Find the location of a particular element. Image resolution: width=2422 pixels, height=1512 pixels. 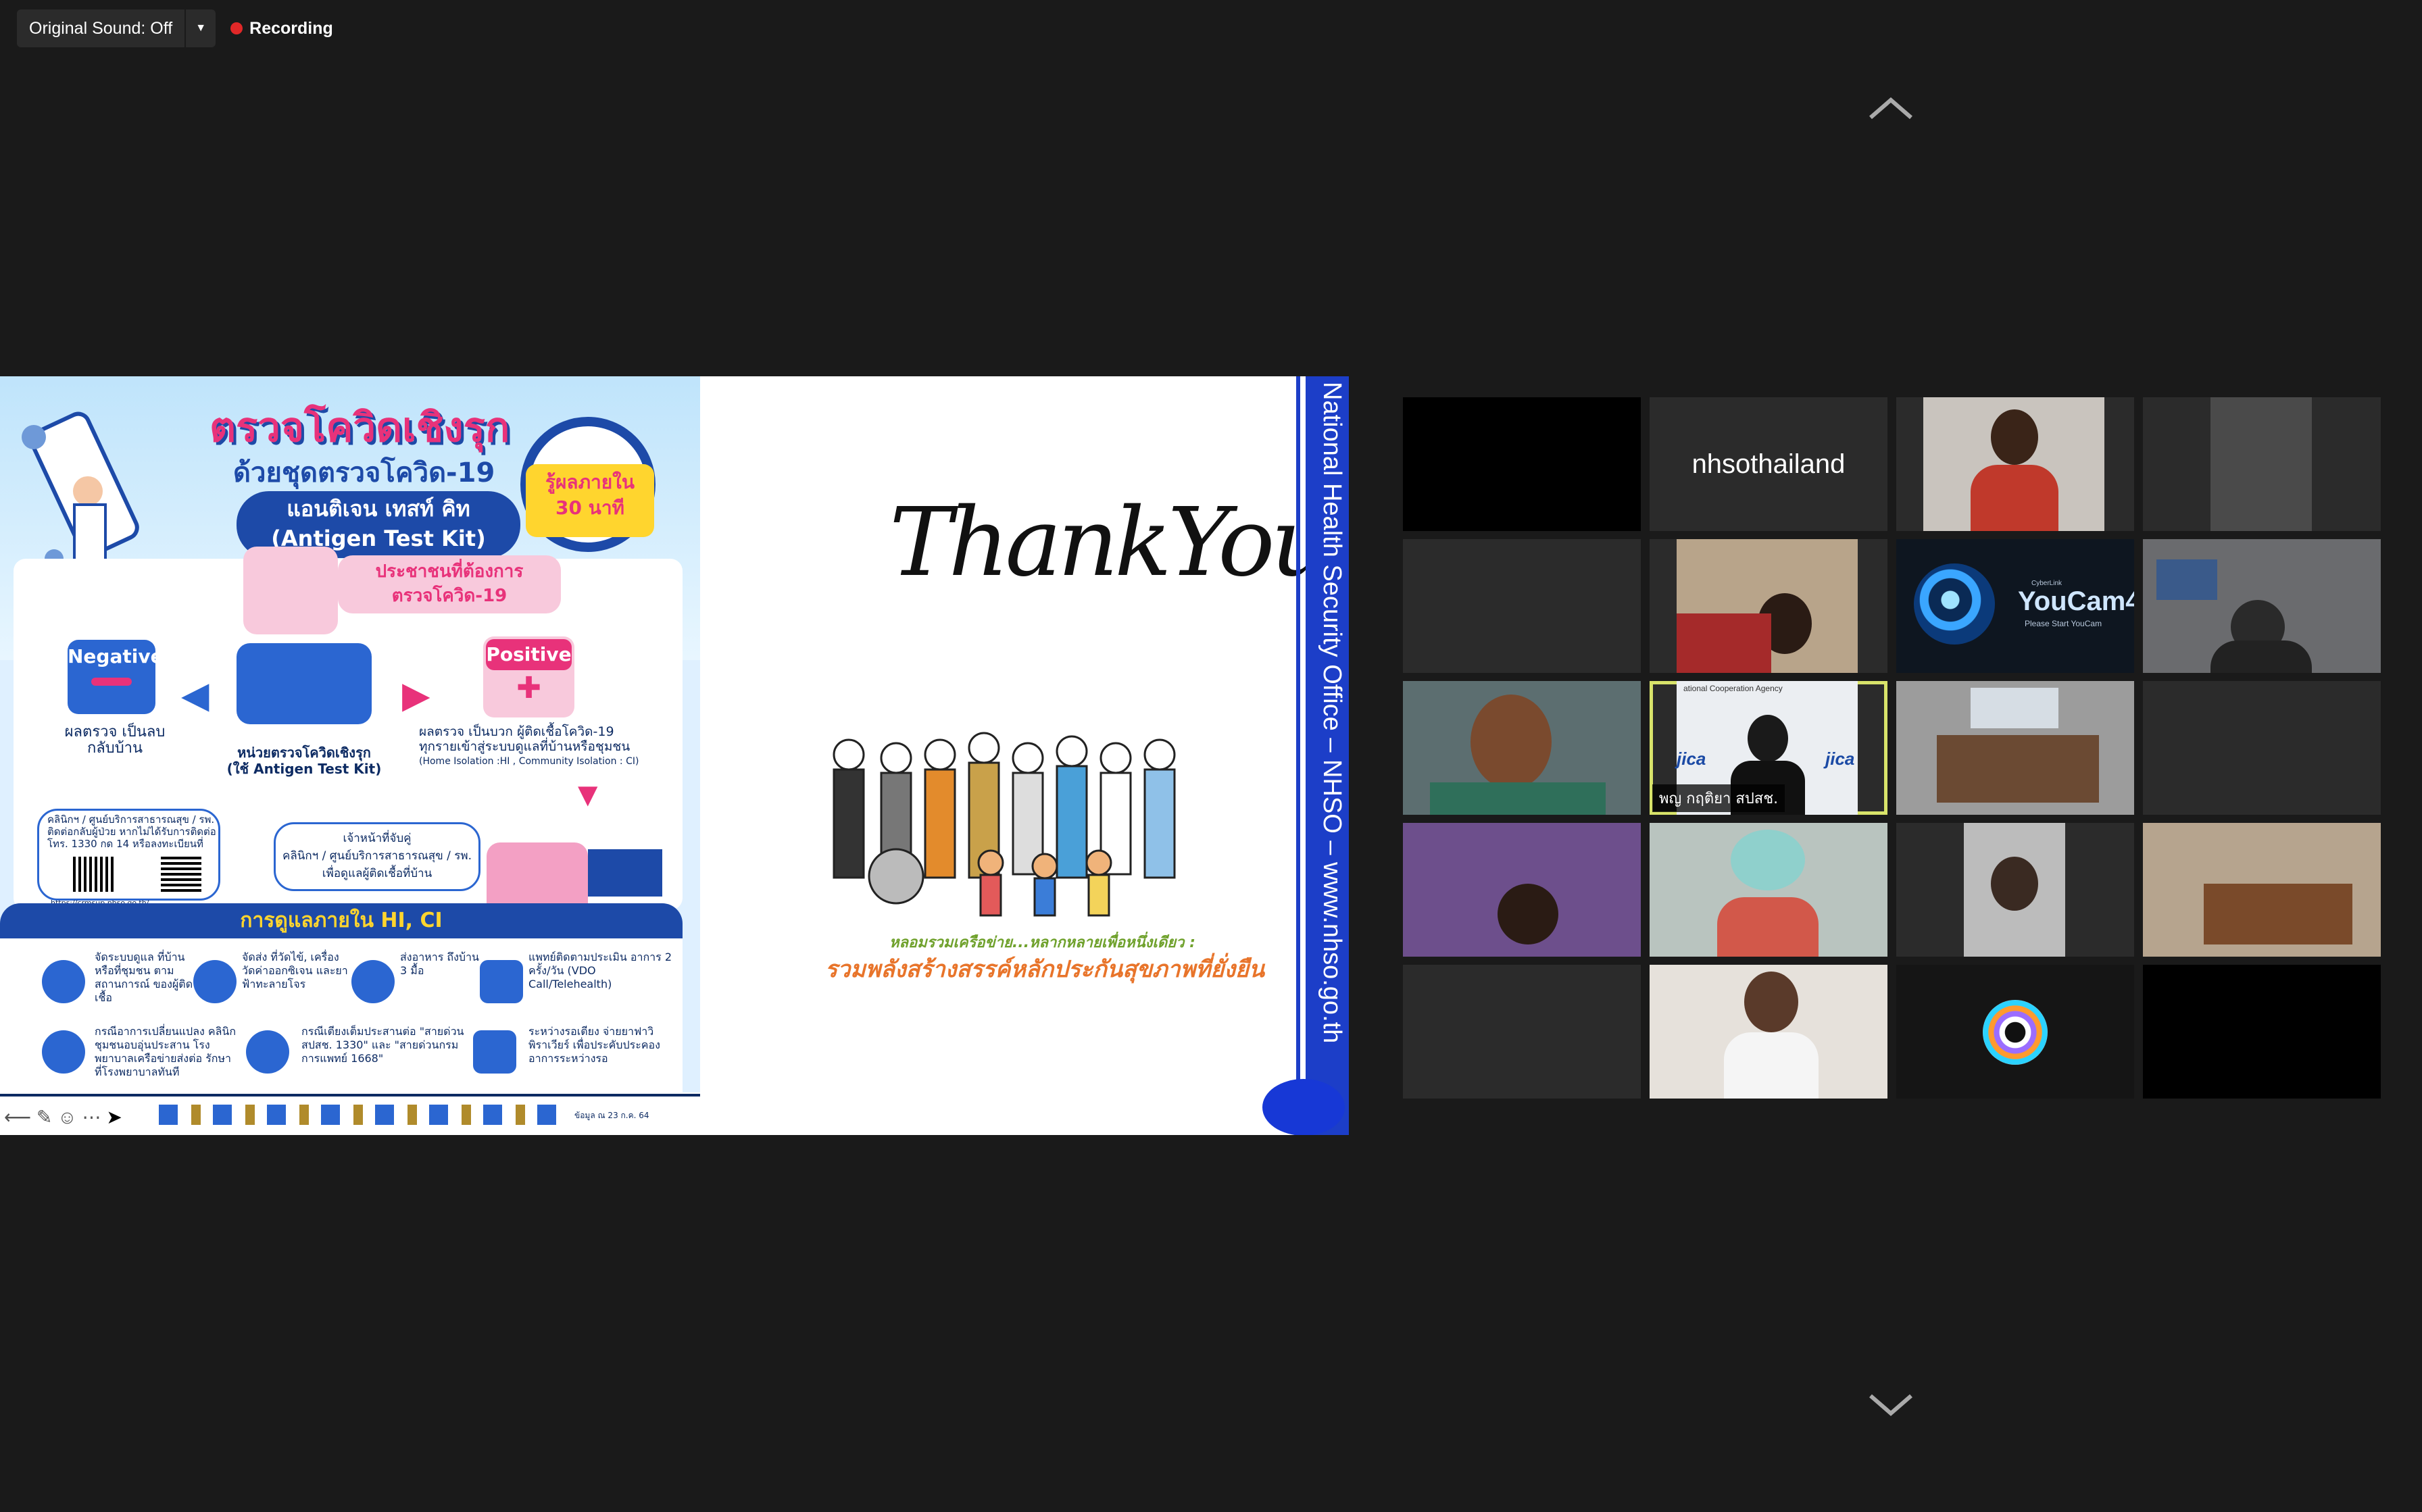

partner-logos is located at coordinates (358, 1115).